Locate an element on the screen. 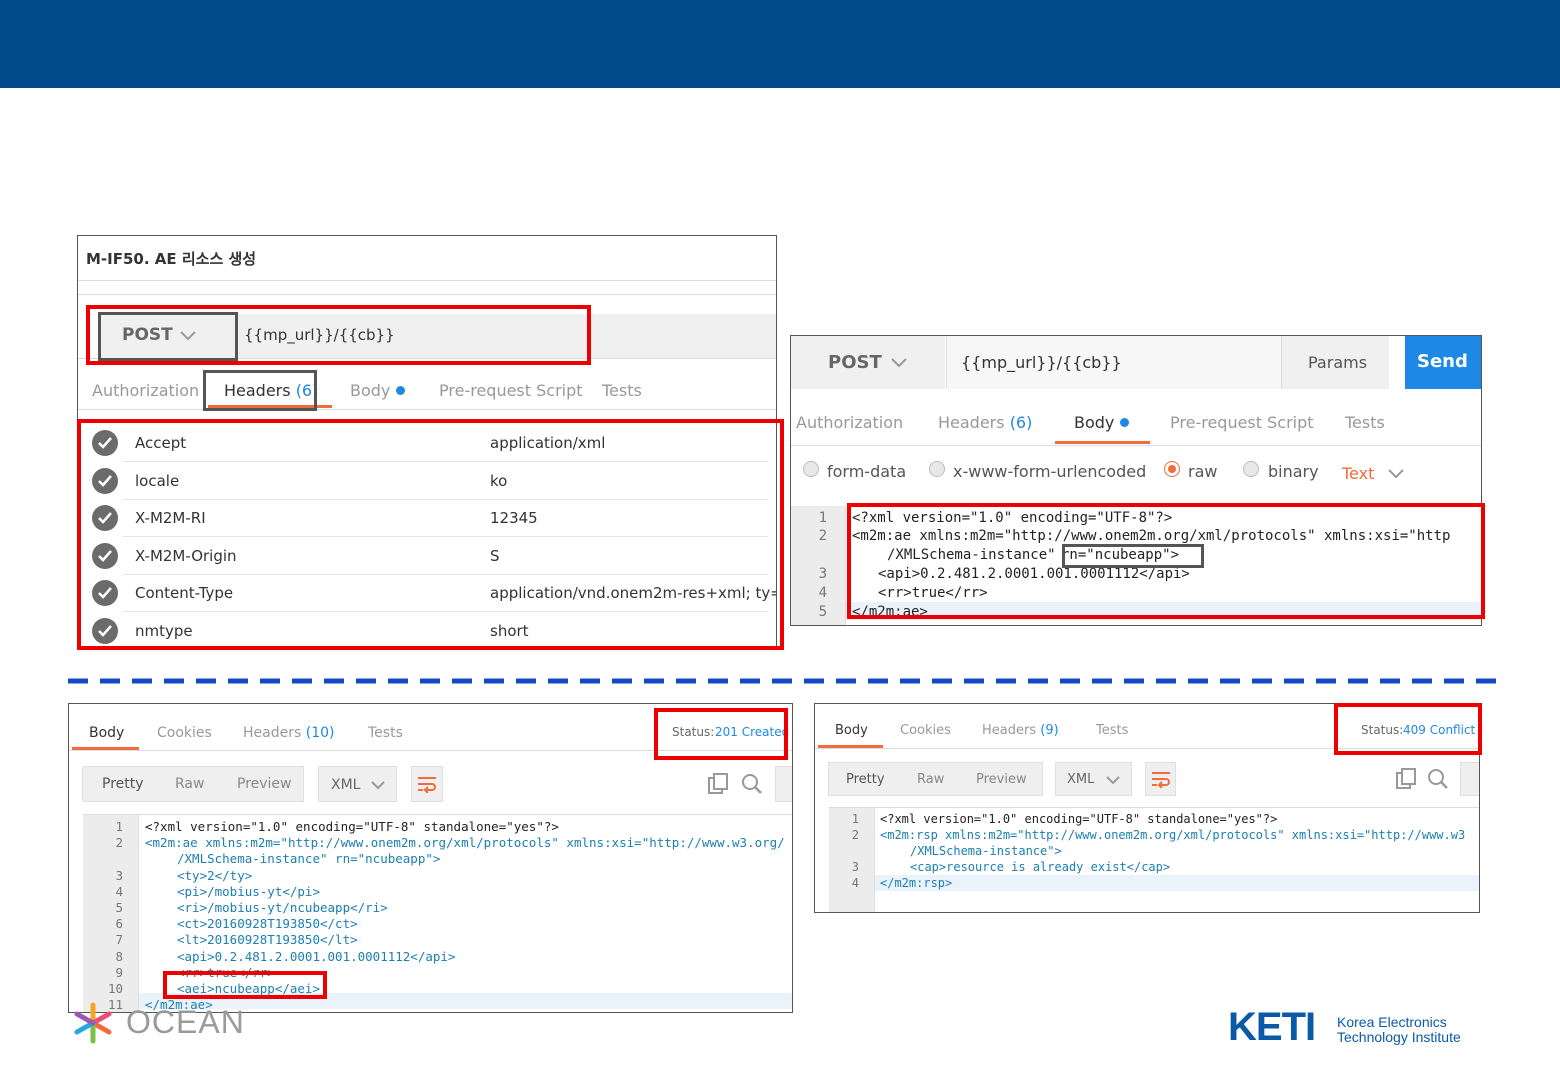  header-value: application/vnd.onem2m-res+xml; ty=2 is located at coordinates (633, 593).